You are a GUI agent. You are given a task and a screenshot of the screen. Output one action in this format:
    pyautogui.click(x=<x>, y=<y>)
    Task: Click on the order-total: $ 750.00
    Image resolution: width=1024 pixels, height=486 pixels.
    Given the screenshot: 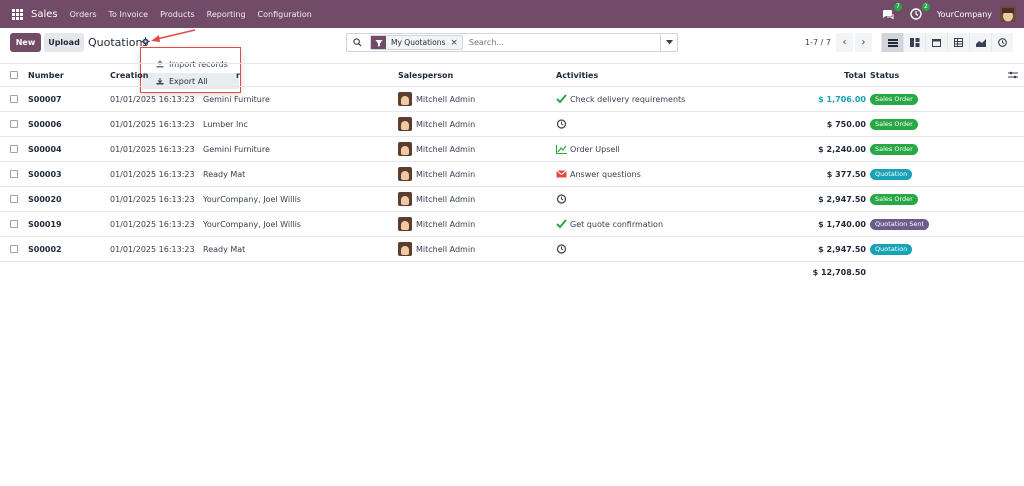 What is the action you would take?
    pyautogui.click(x=846, y=124)
    